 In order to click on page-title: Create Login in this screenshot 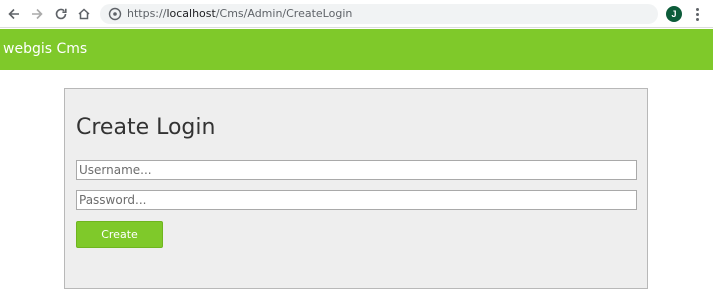, I will do `click(146, 127)`.